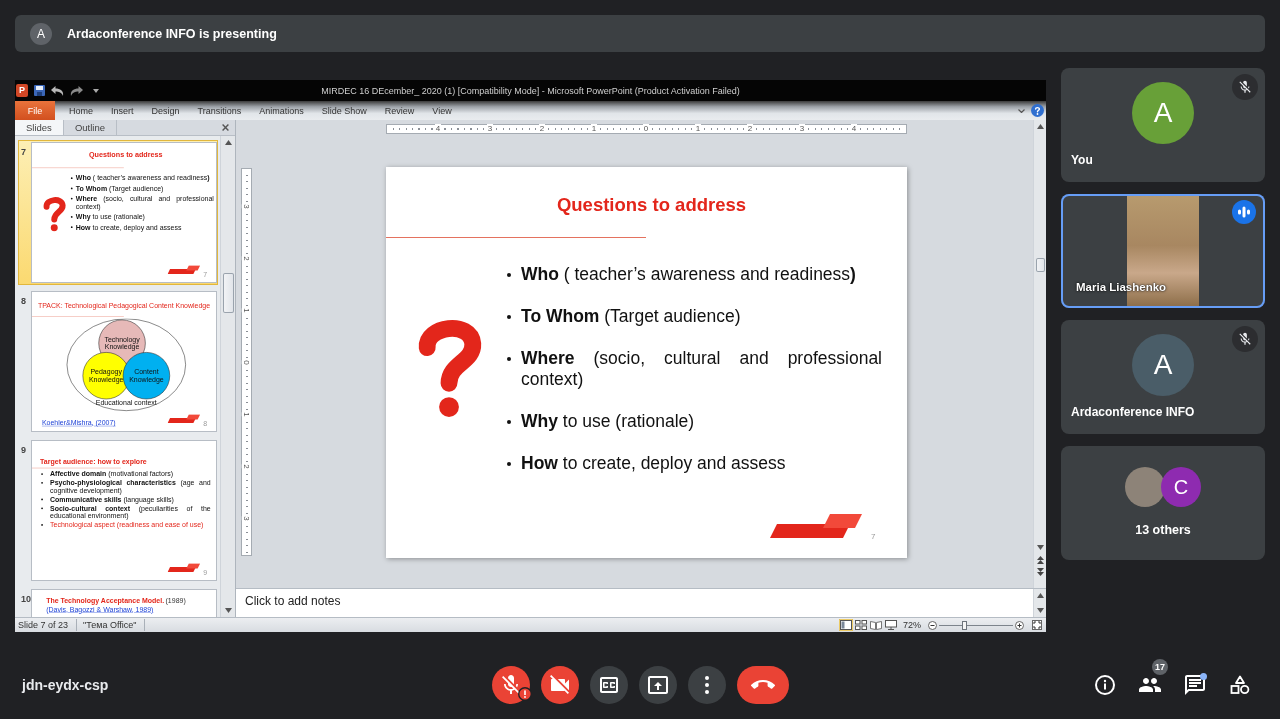  What do you see at coordinates (442, 110) in the screenshot?
I see `ribbon-tab: View` at bounding box center [442, 110].